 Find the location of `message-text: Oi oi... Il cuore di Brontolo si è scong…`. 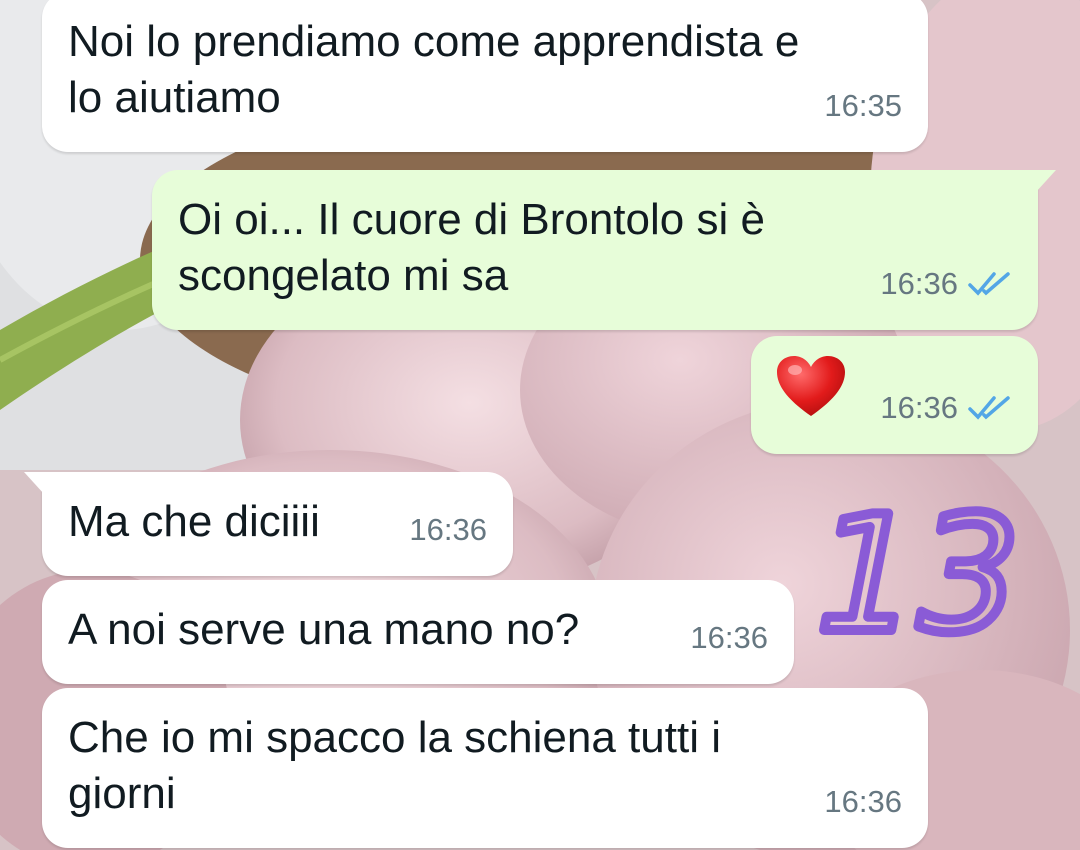

message-text: Oi oi... Il cuore di Brontolo si è scong… is located at coordinates (471, 247).